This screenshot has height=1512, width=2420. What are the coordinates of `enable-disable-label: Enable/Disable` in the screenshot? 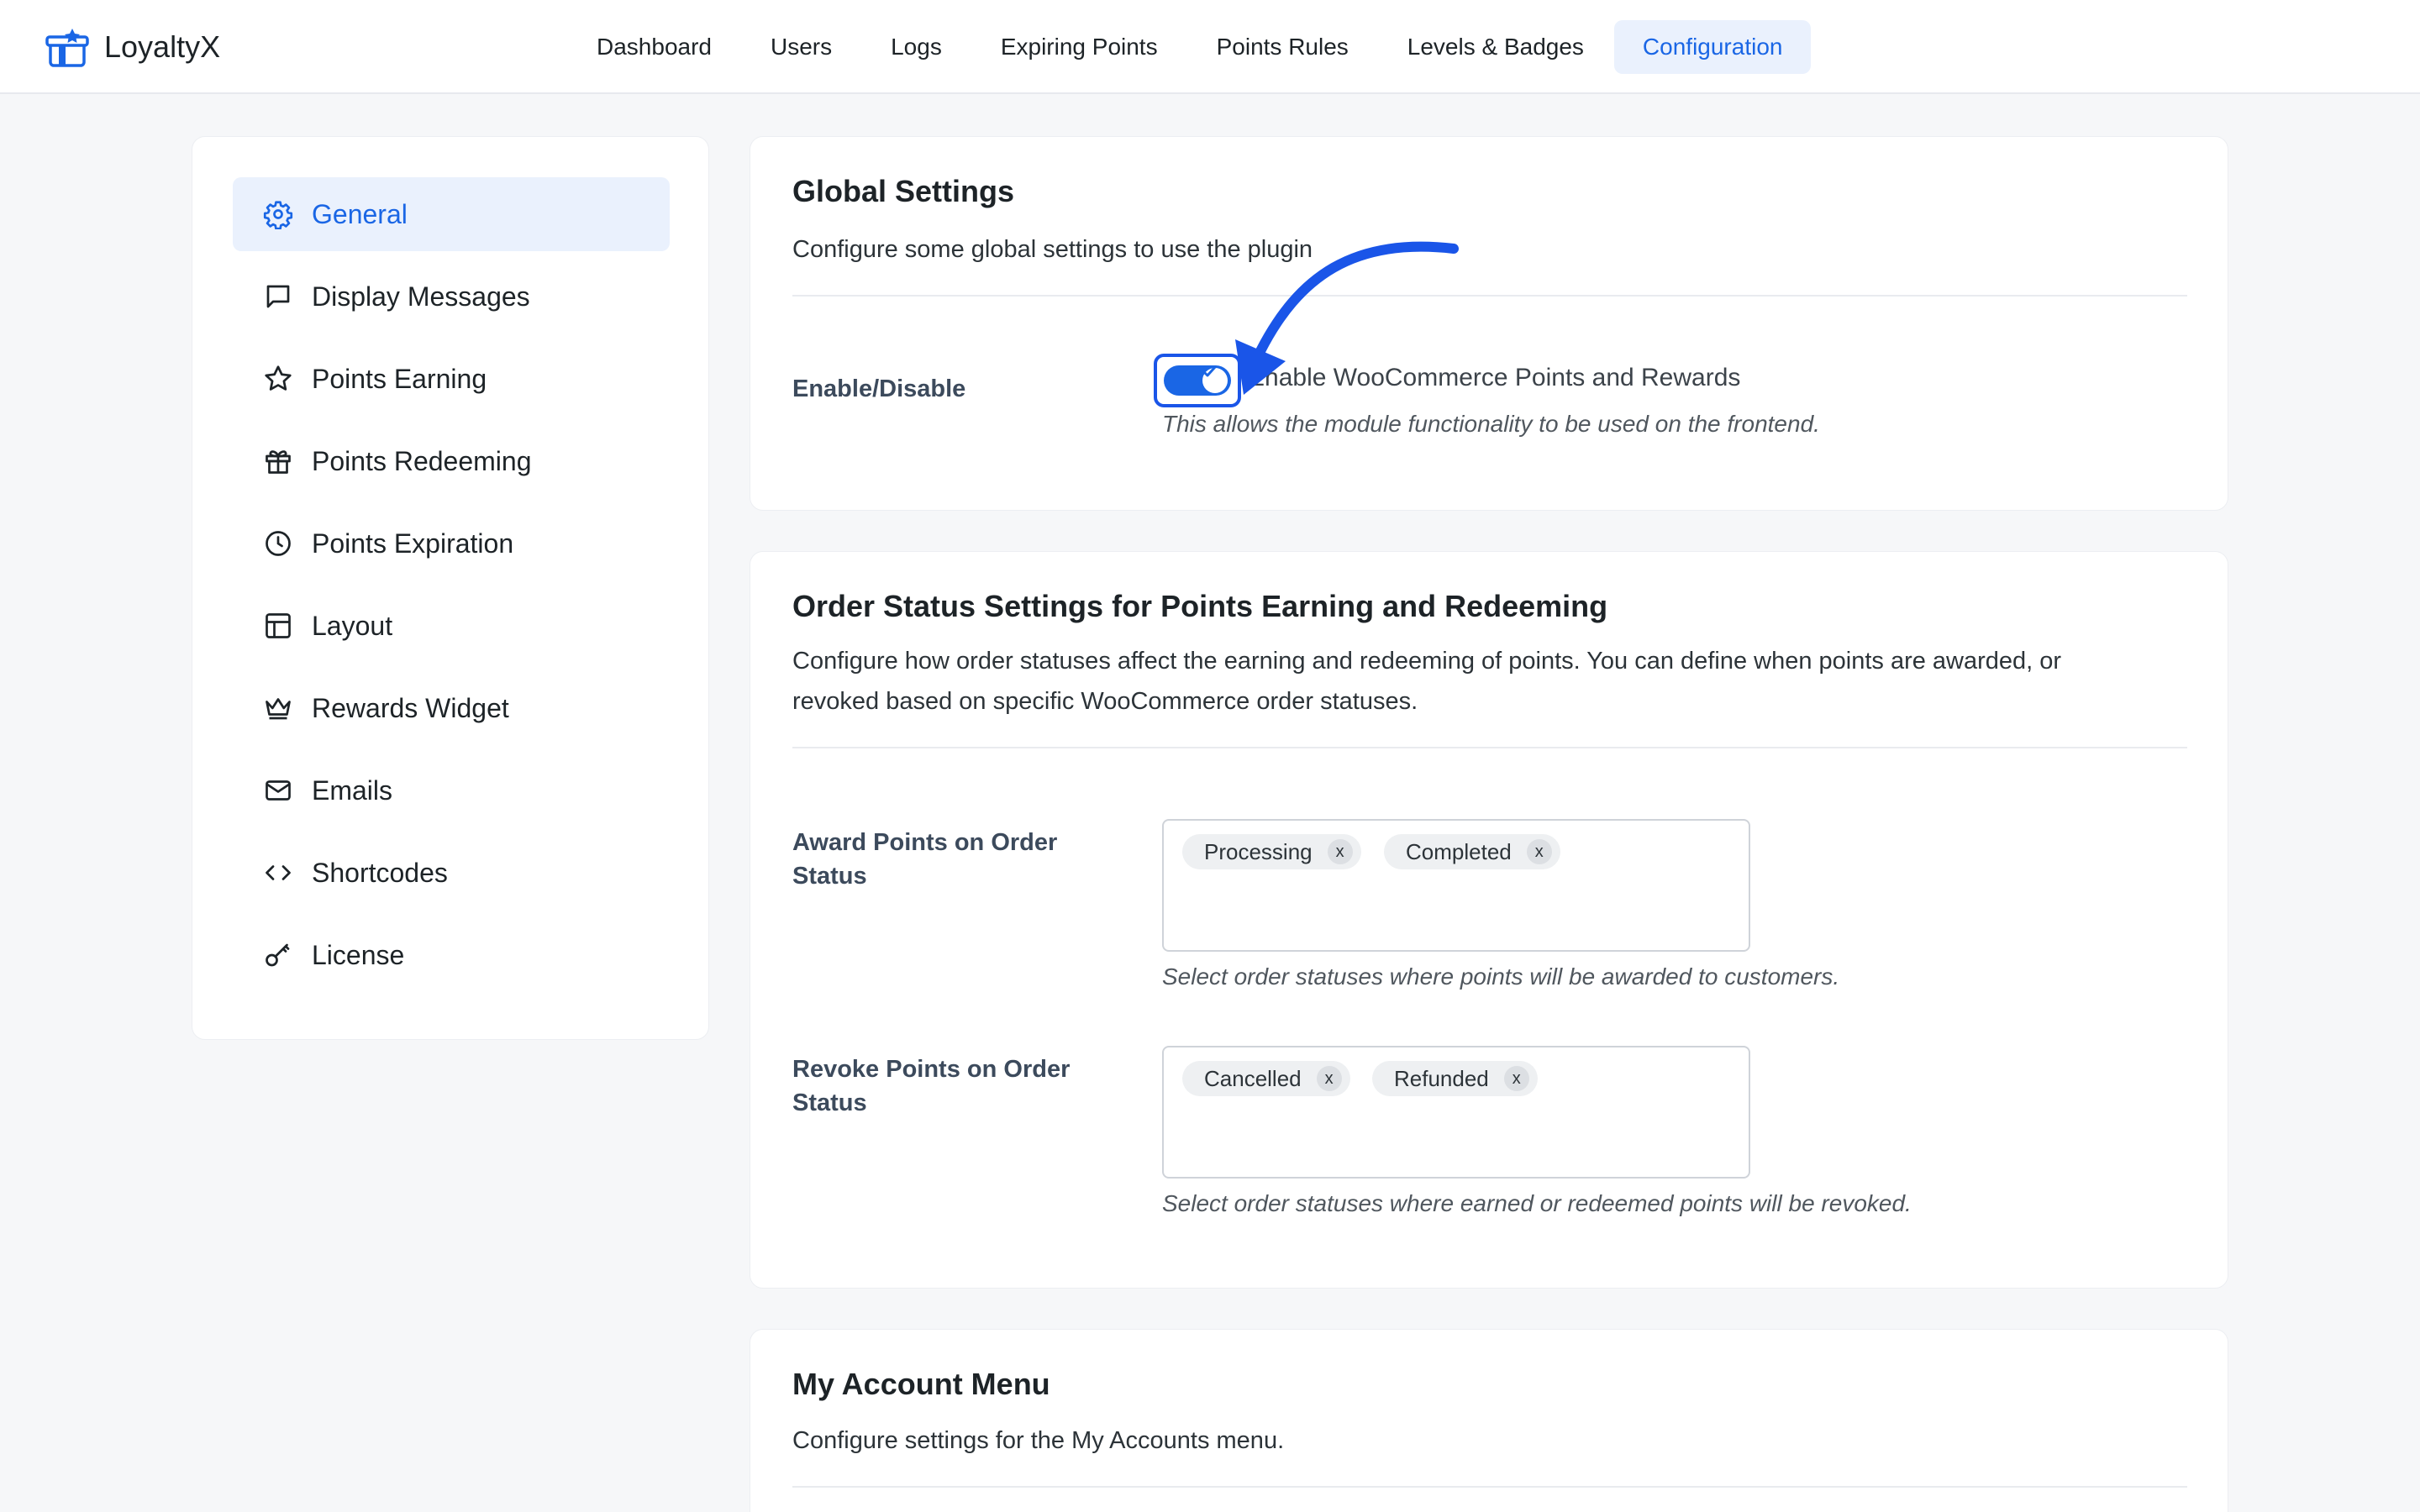 It's located at (879, 388).